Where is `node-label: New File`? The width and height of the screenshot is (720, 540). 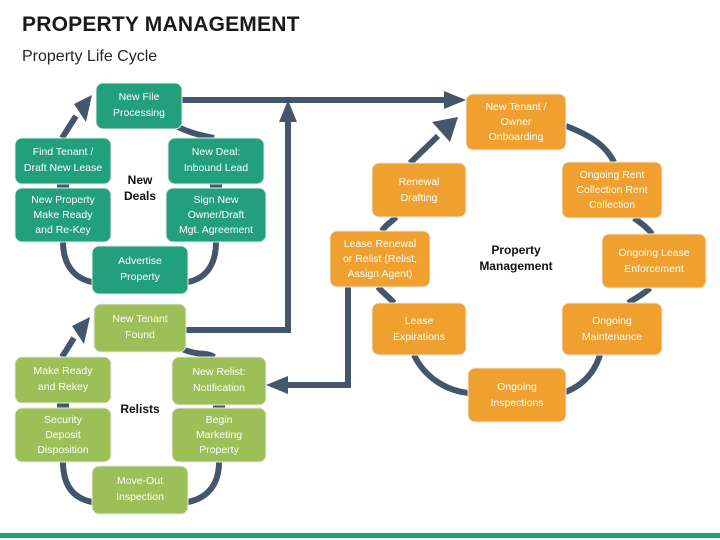
node-label: New File is located at coordinates (139, 97).